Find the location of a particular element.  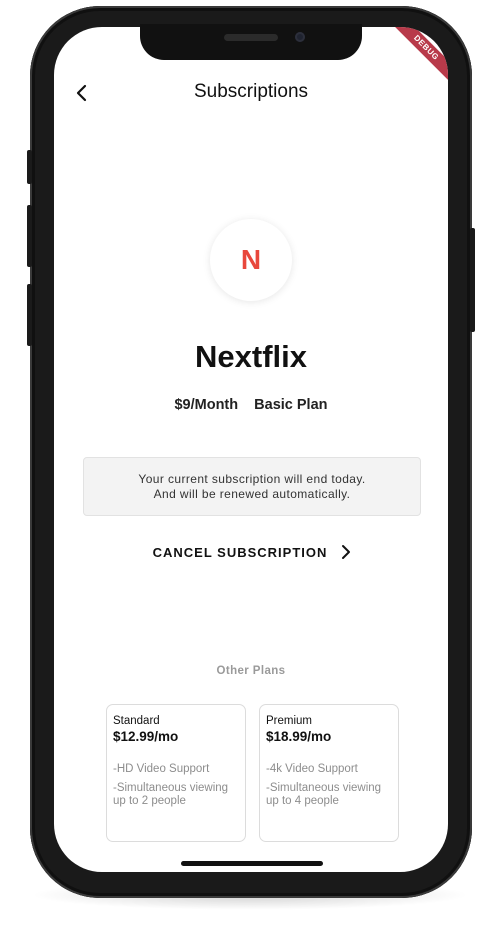

plan-feature: -HD Video Support is located at coordinates (161, 769).